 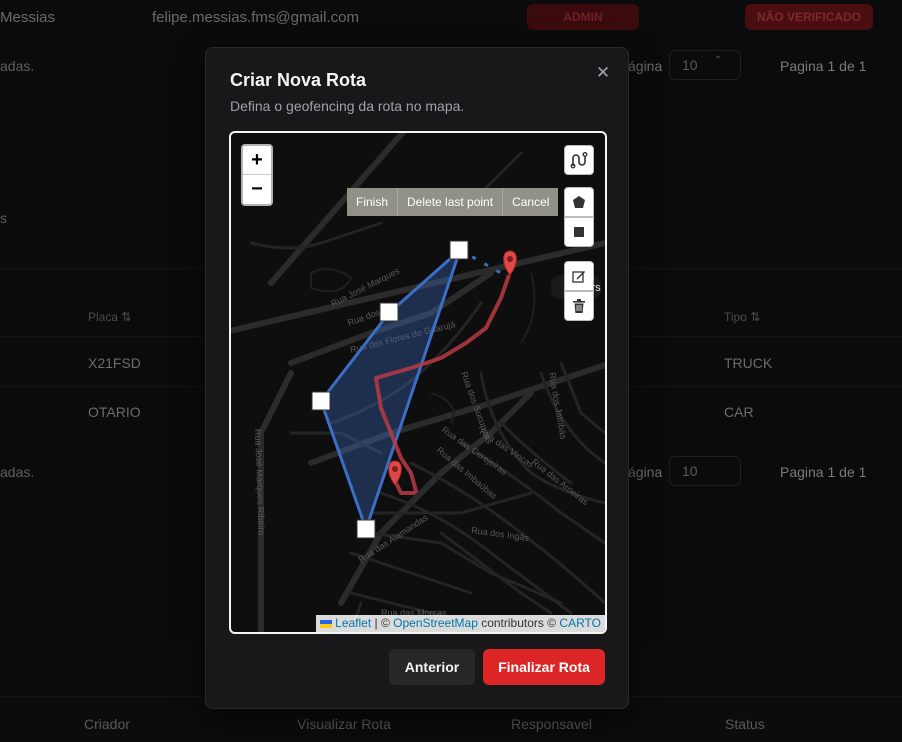 What do you see at coordinates (347, 106) in the screenshot?
I see `dialog-description: Defina o geofencing da rota no mapa.` at bounding box center [347, 106].